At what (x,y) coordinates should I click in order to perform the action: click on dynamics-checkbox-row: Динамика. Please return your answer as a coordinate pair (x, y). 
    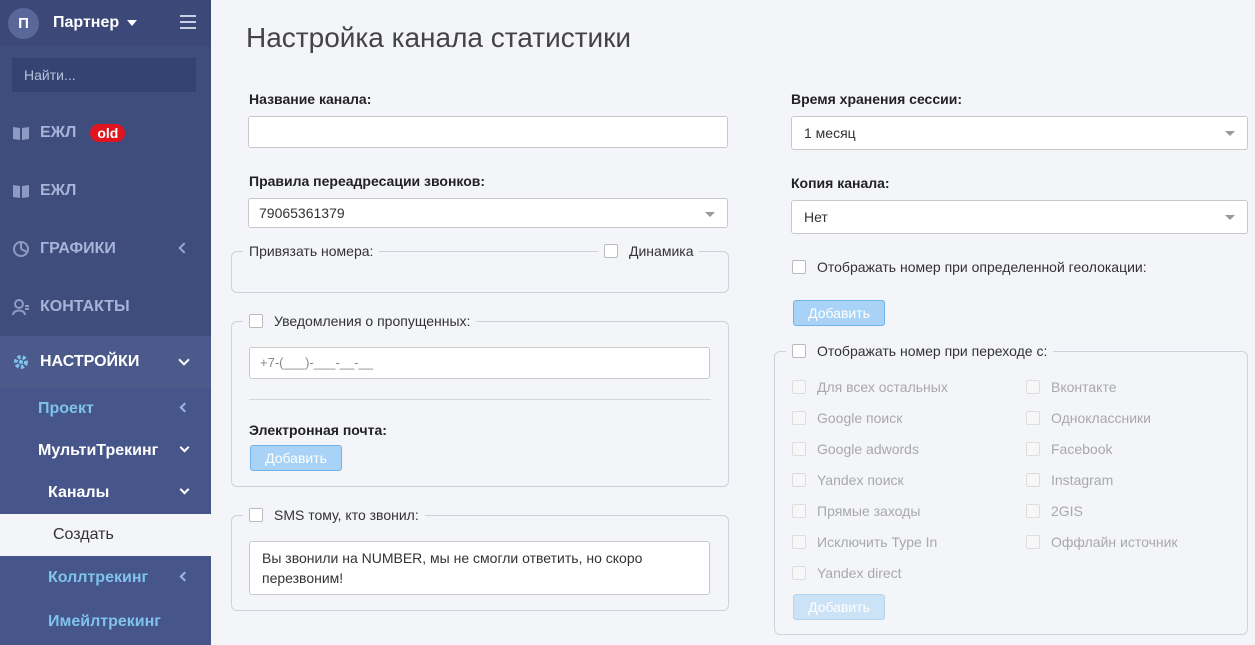
    Looking at the image, I should click on (649, 251).